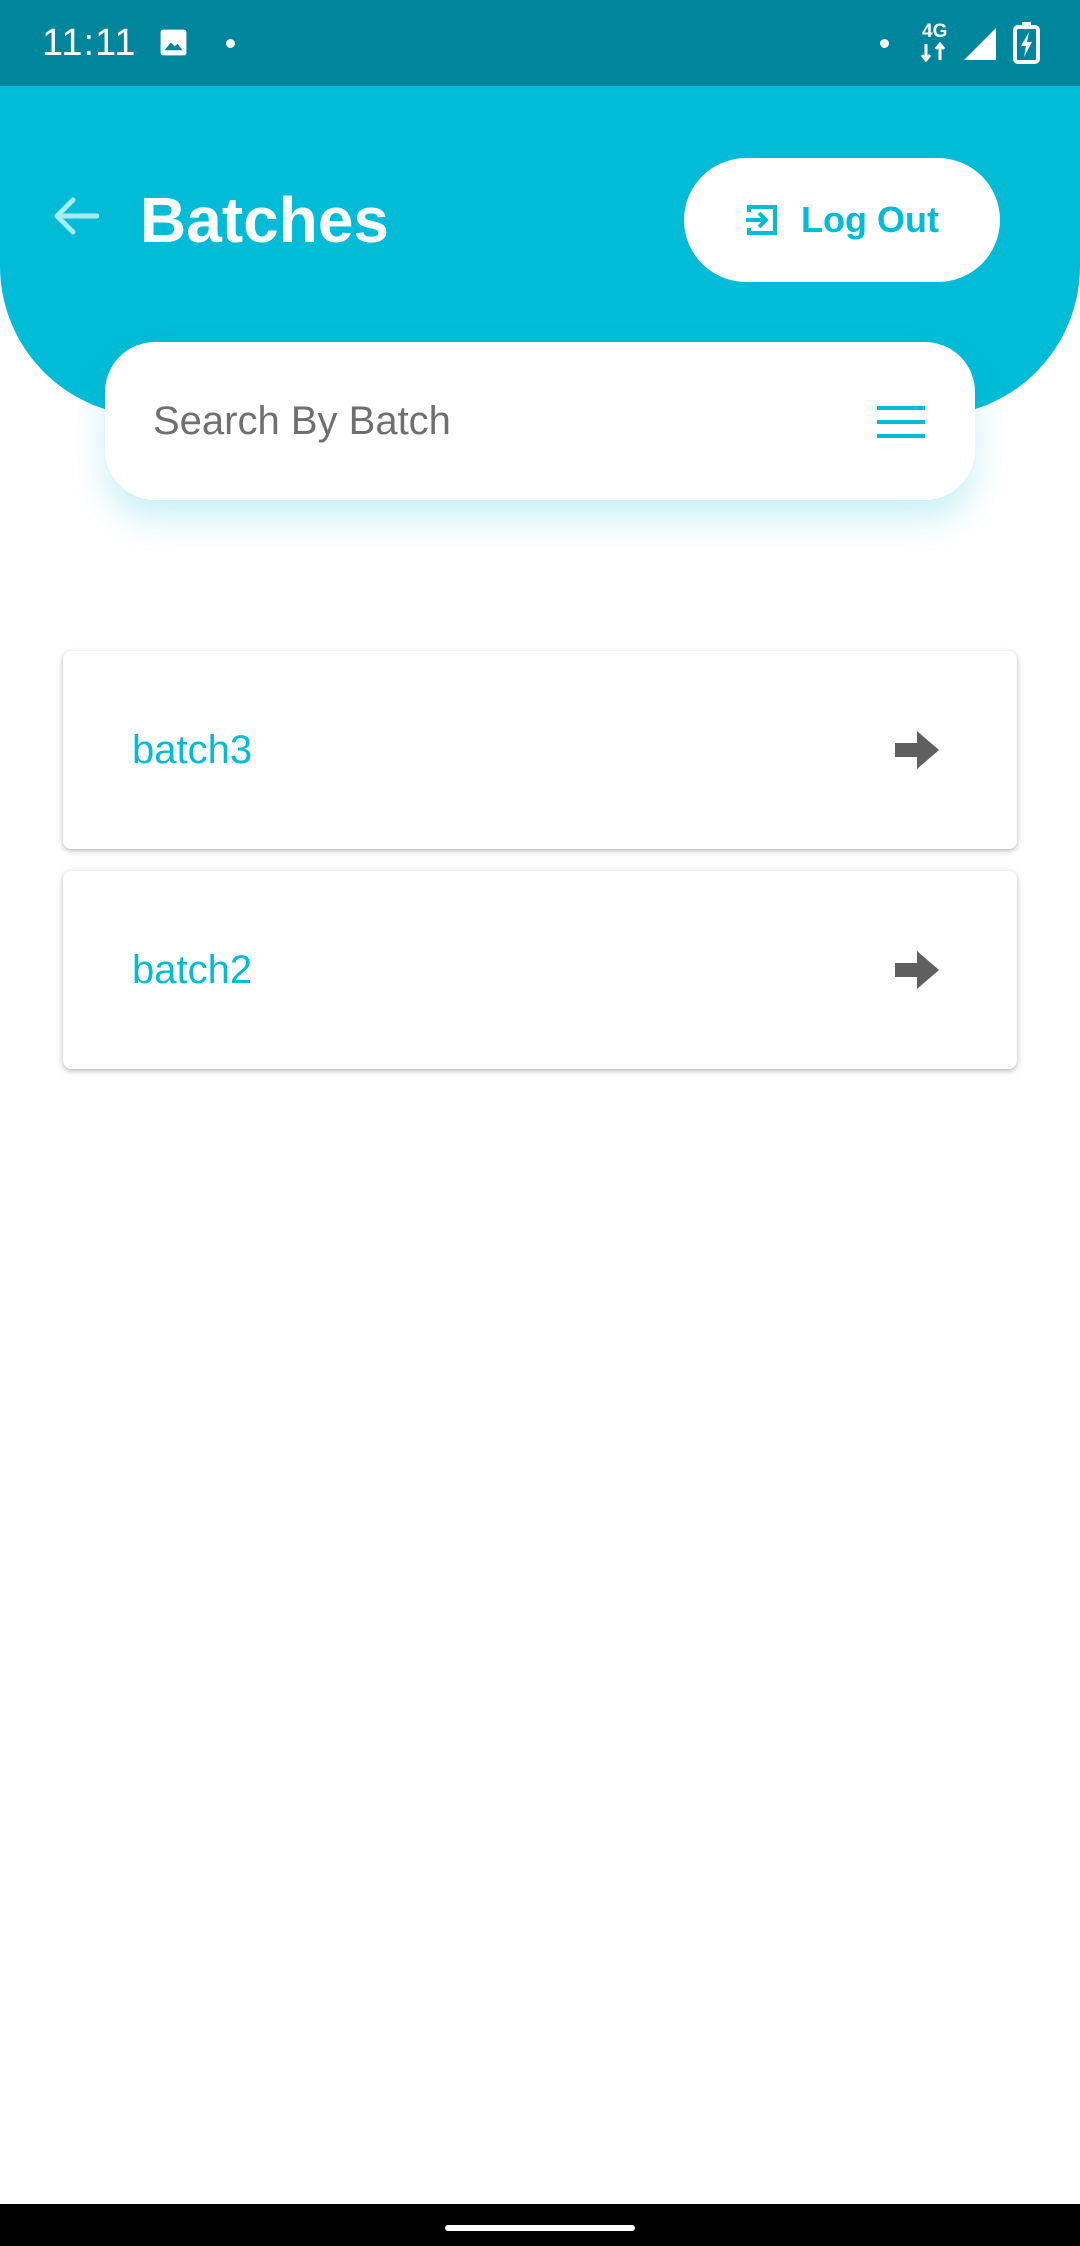  Describe the element at coordinates (540, 43) in the screenshot. I see `status-bar: 11:11 4G` at that location.